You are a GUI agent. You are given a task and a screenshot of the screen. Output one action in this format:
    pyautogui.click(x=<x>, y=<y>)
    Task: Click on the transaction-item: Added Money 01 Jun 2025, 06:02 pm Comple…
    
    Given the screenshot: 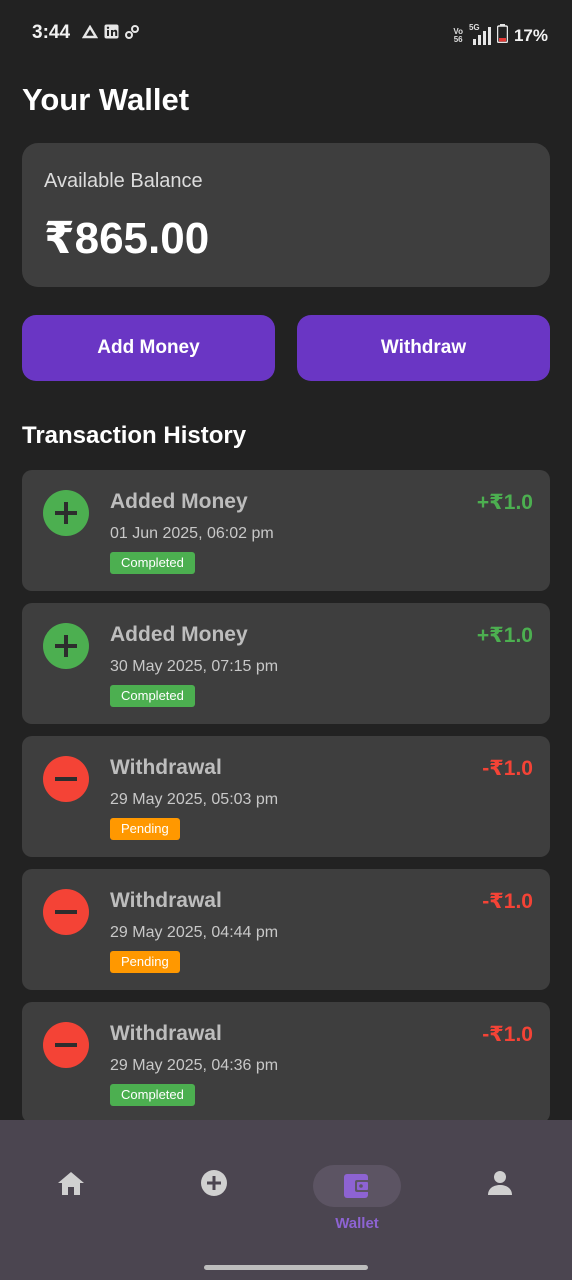 What is the action you would take?
    pyautogui.click(x=286, y=530)
    